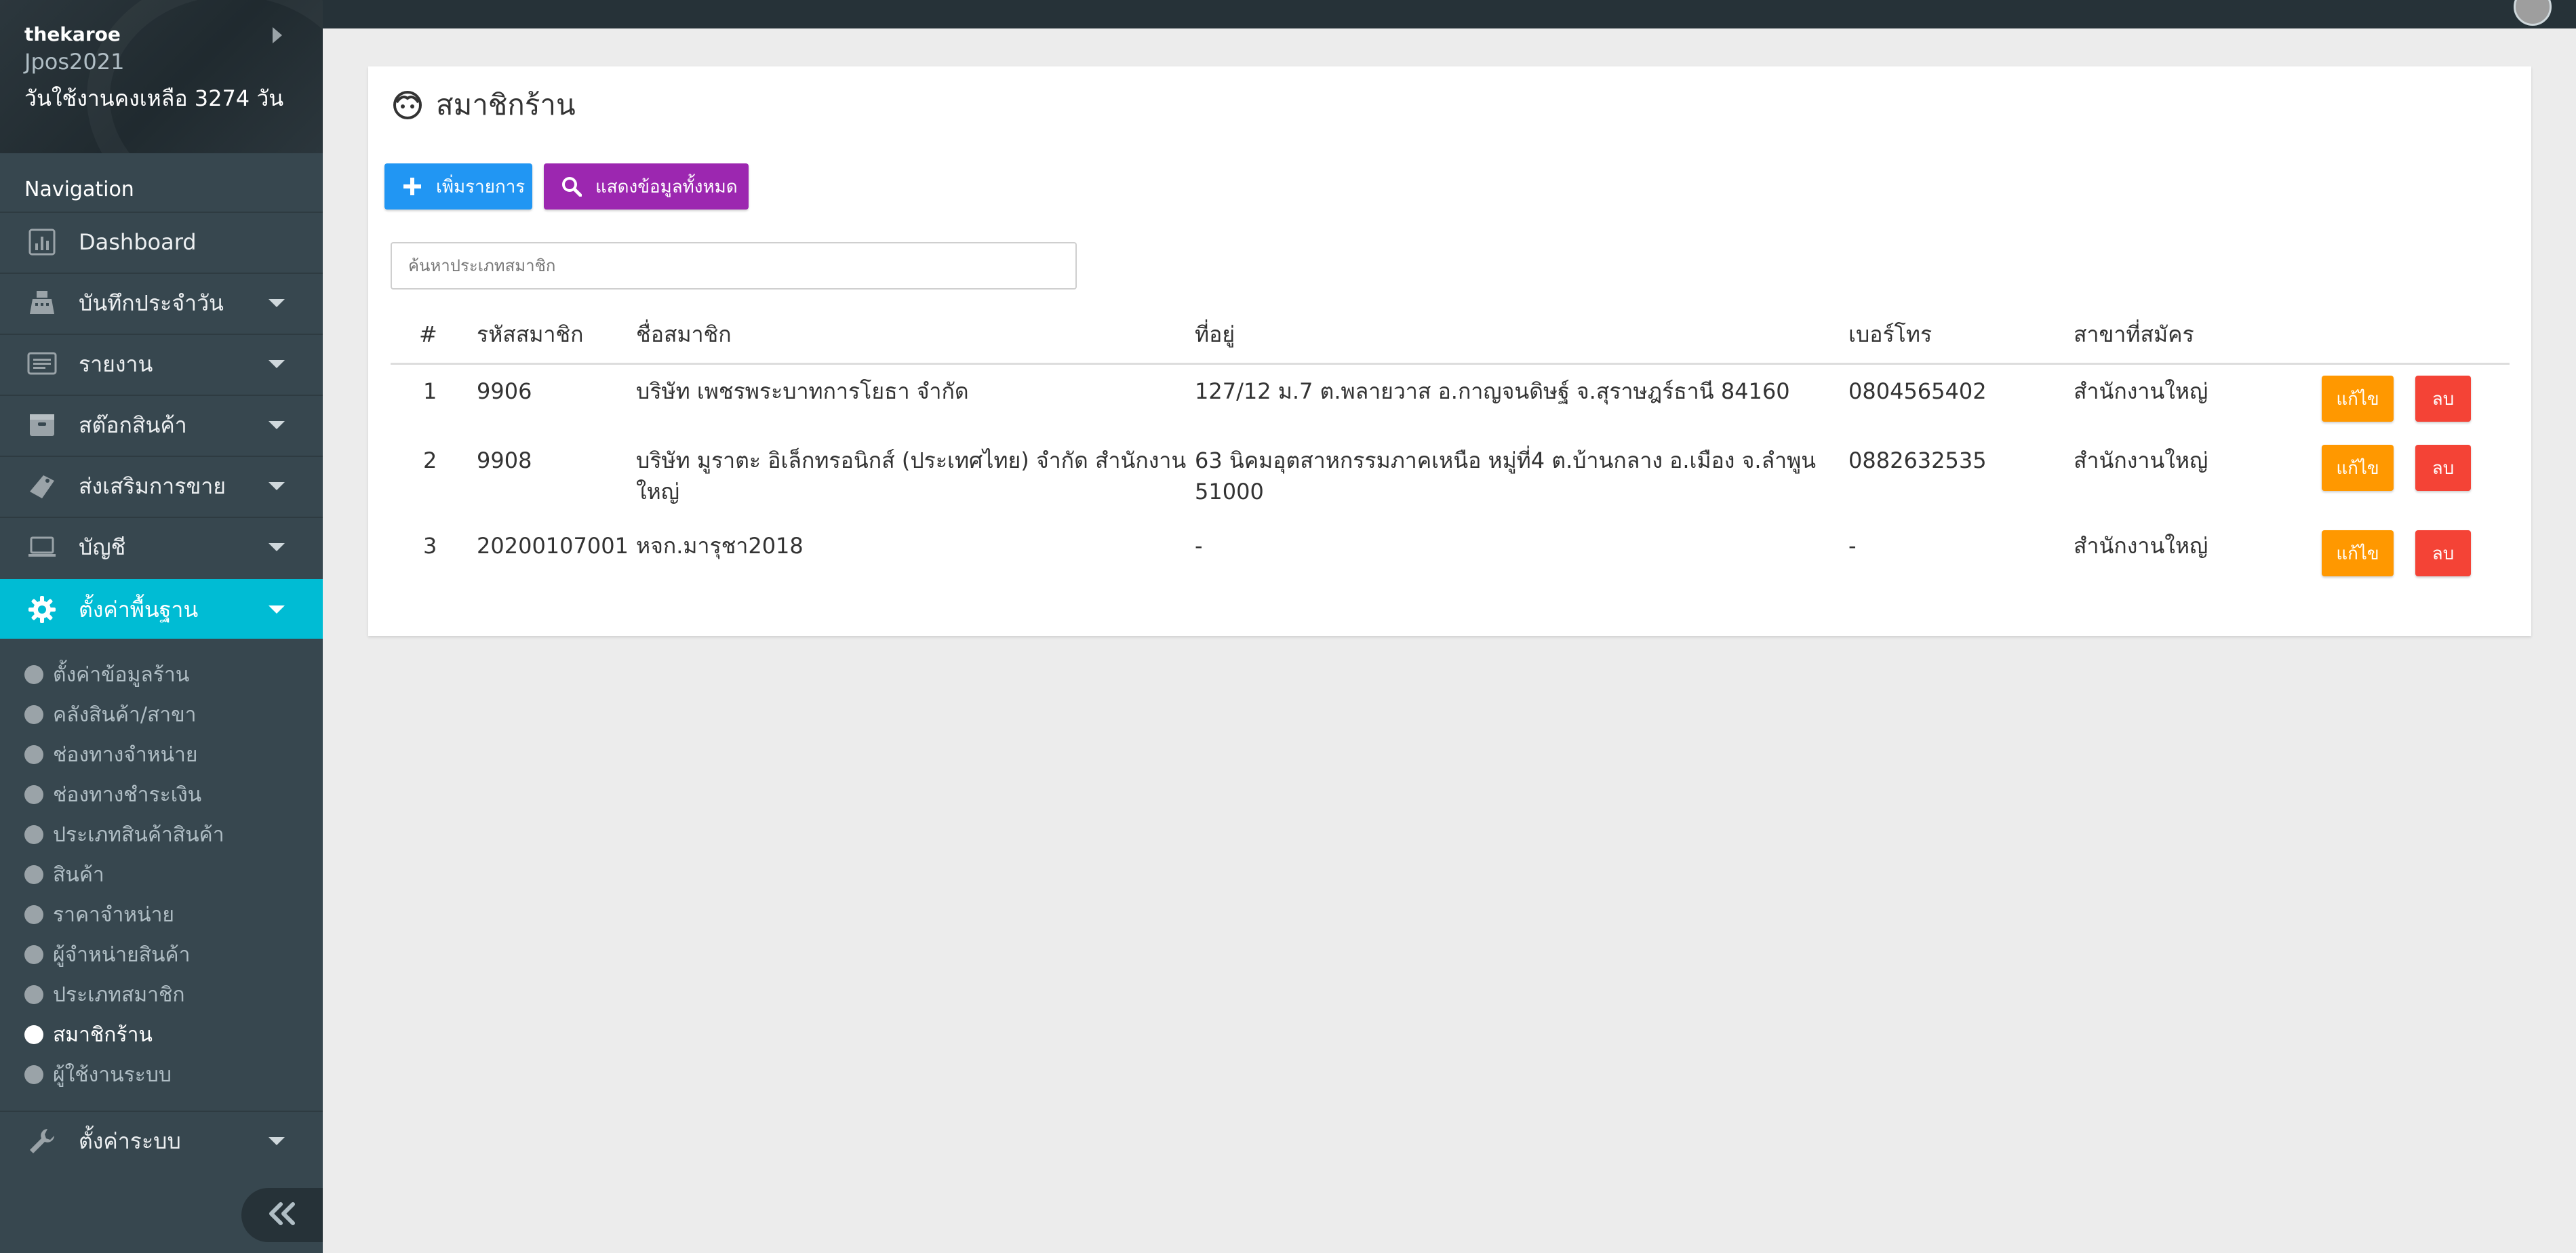 This screenshot has height=1253, width=2576. Describe the element at coordinates (2533, 13) in the screenshot. I see `user-avatar` at that location.